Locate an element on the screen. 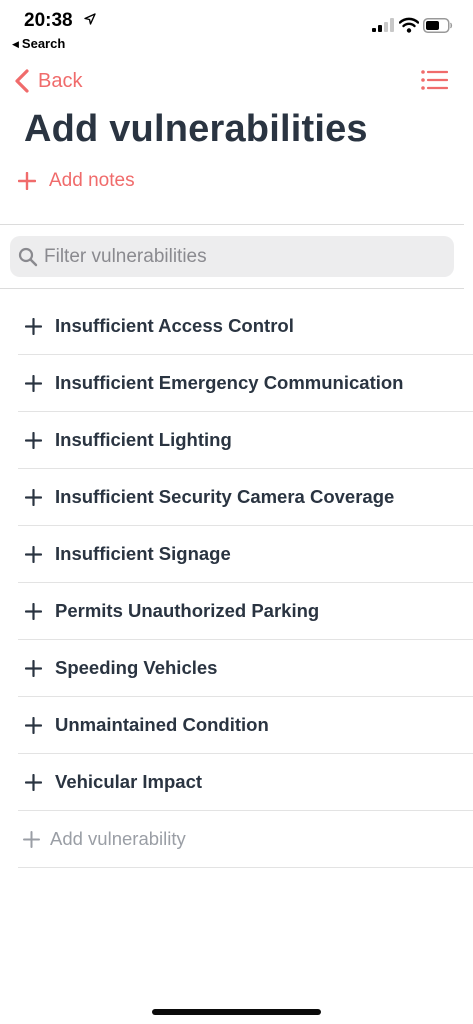 This screenshot has width=473, height=1024. vulnerability-item-access-control: Insufficient Access Control is located at coordinates (245, 326).